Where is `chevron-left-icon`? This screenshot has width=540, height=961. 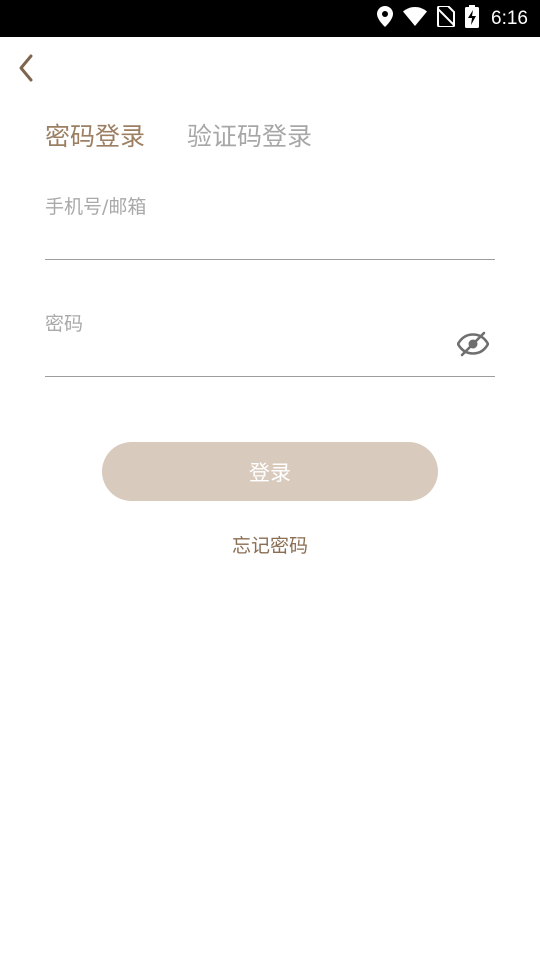
chevron-left-icon is located at coordinates (26, 70).